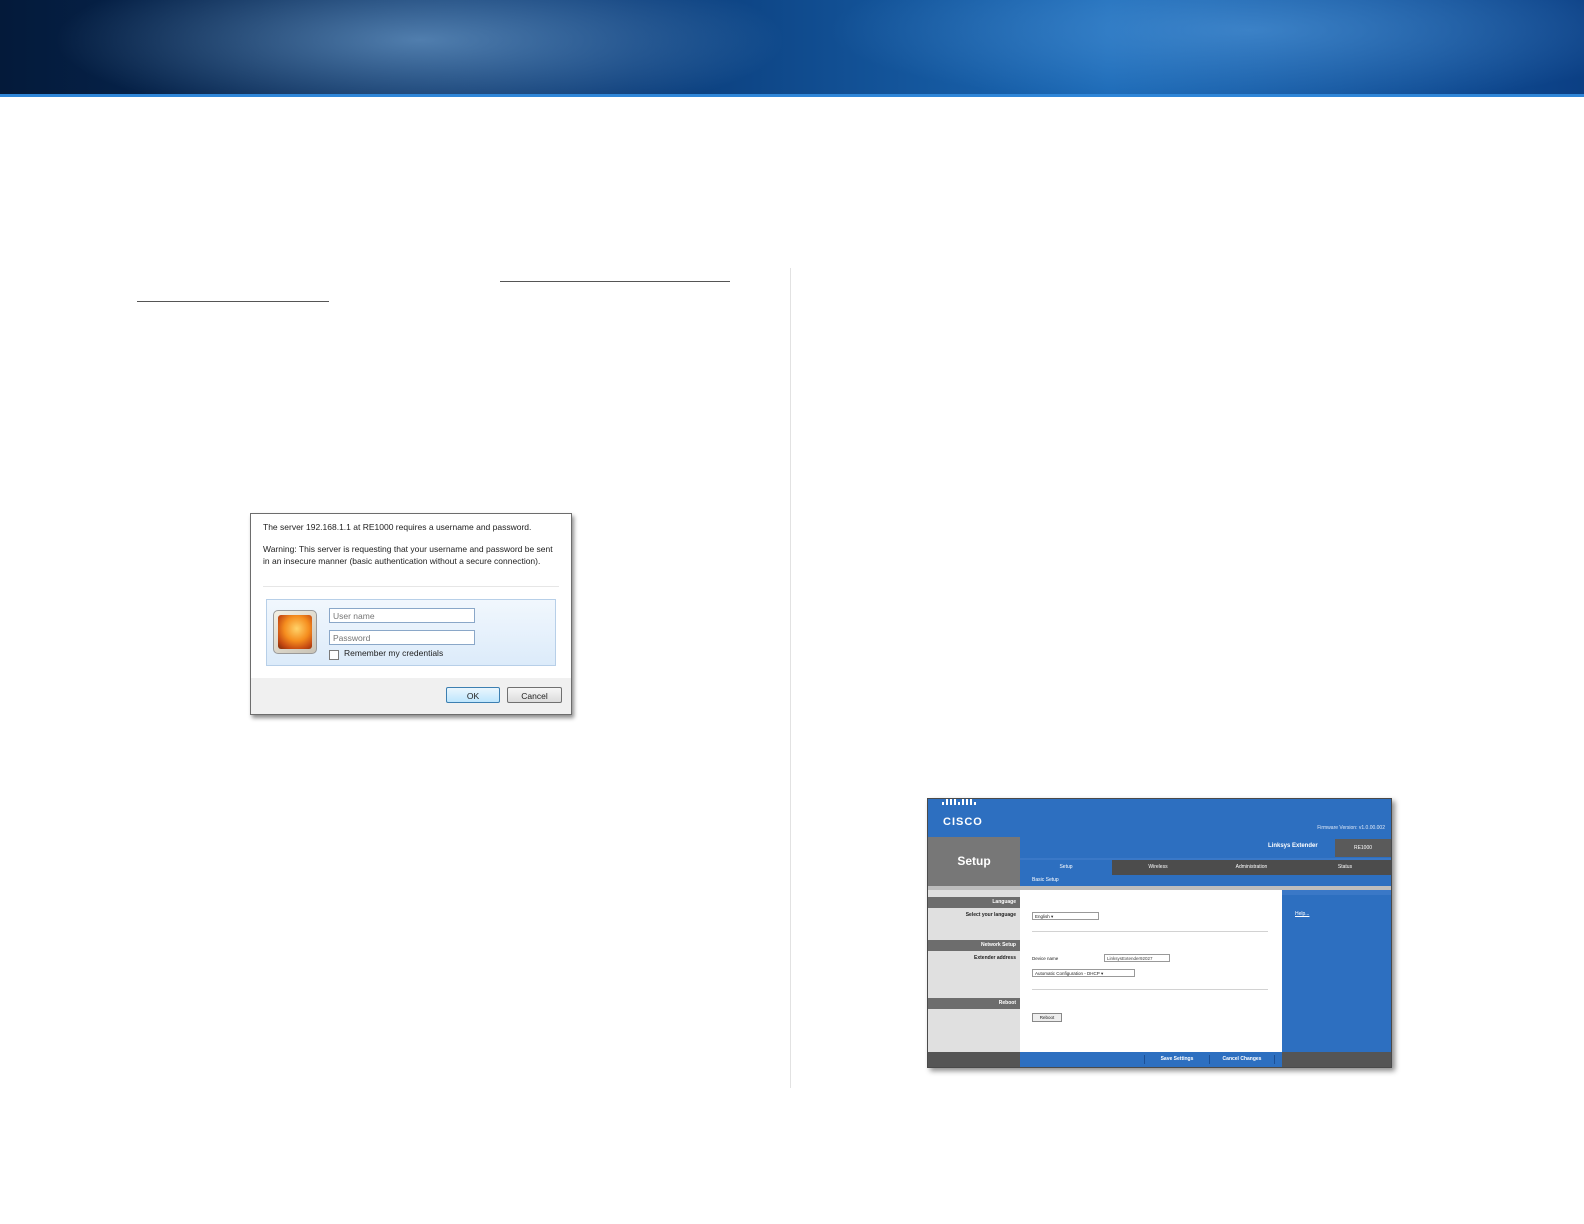  Describe the element at coordinates (1065, 916) in the screenshot. I see `language-select: English ▾` at that location.